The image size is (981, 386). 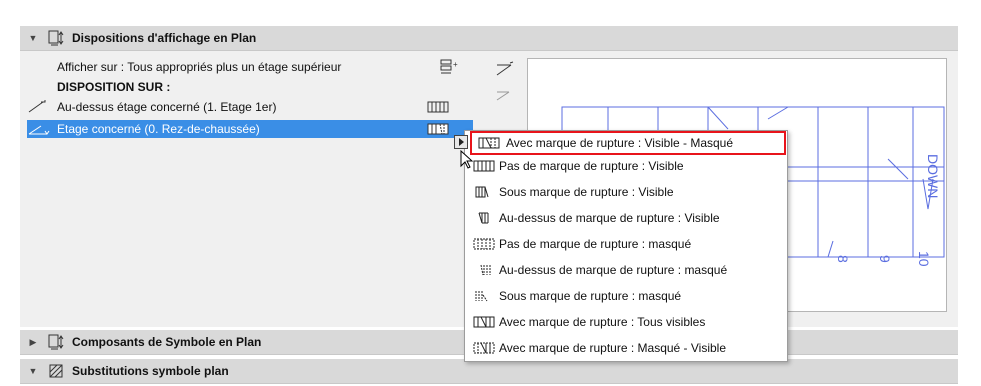 I want to click on dropdown-item: Pas de marque de rupture : masqué, so click(x=626, y=244).